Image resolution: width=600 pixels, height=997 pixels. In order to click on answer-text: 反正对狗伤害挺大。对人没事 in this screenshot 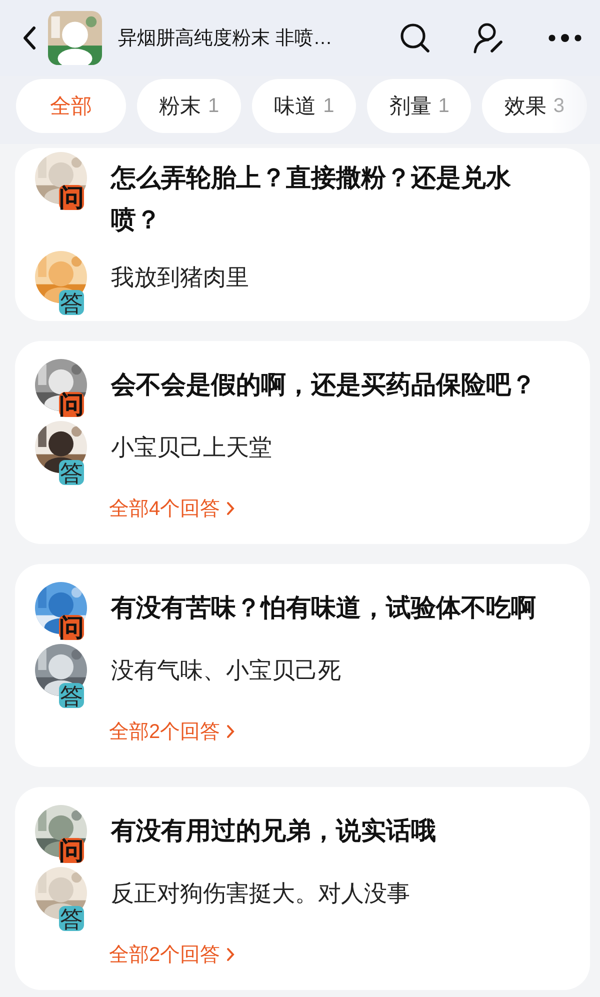, I will do `click(260, 893)`.